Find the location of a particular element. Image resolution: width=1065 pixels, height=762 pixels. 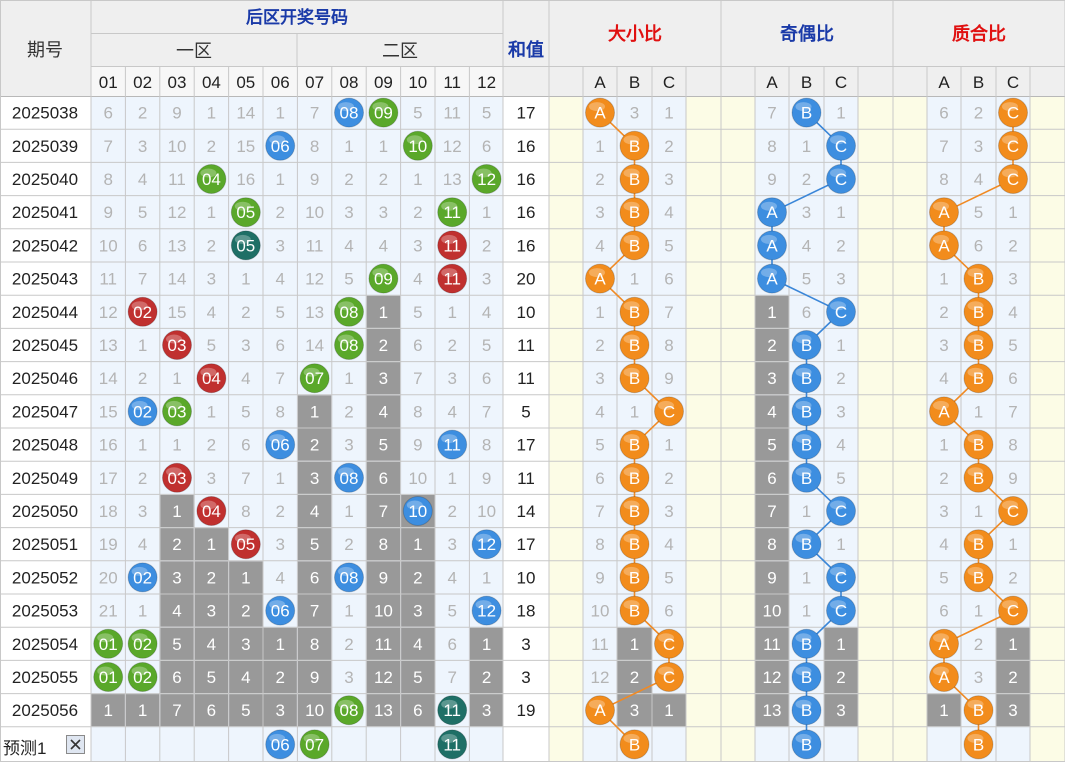

oe-column-header-A: A is located at coordinates (772, 82).